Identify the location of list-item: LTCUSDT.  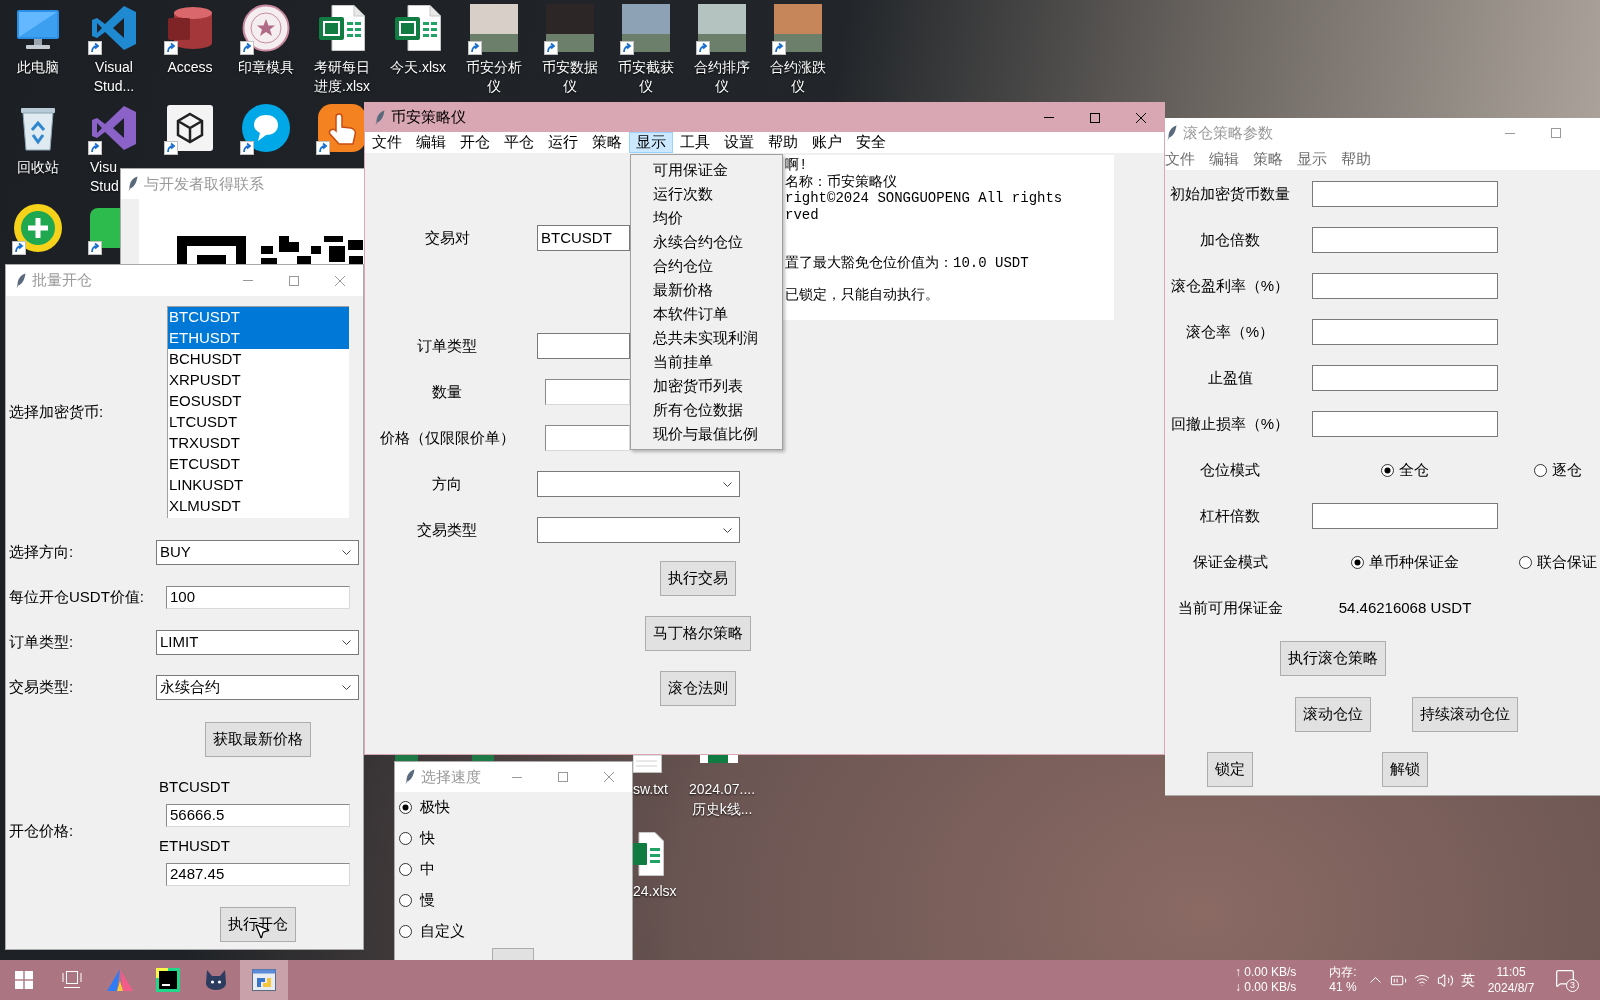
(258, 422).